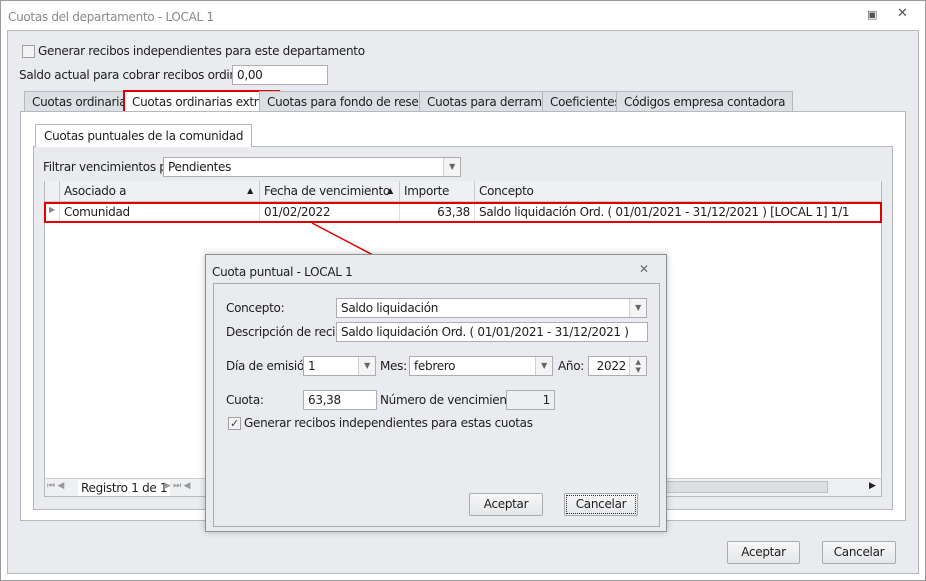 This screenshot has width=926, height=581. Describe the element at coordinates (290, 332) in the screenshot. I see `descripcion-label: Descripción de recibo:` at that location.